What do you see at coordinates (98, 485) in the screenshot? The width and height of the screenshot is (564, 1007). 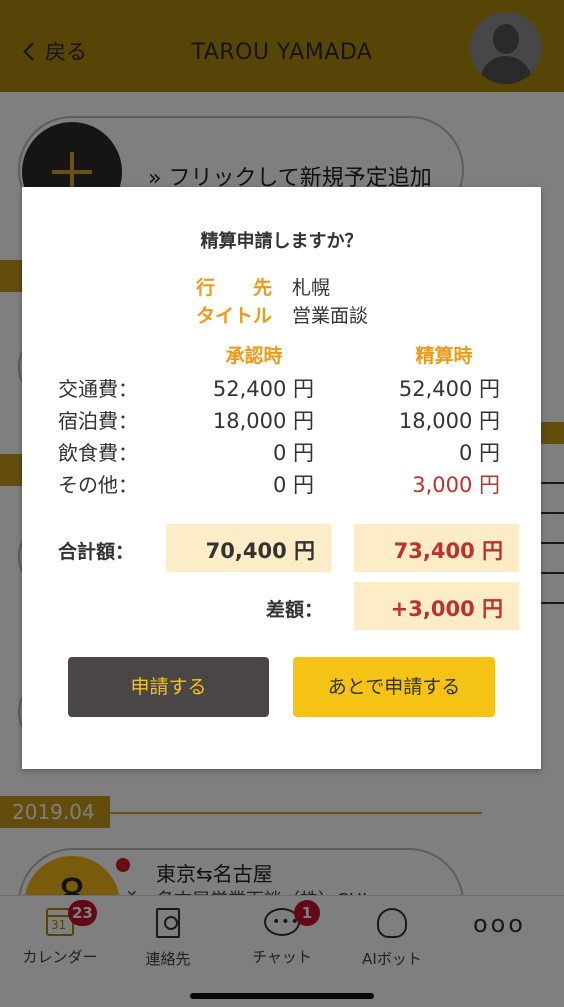 I see `row-label: その他：` at bounding box center [98, 485].